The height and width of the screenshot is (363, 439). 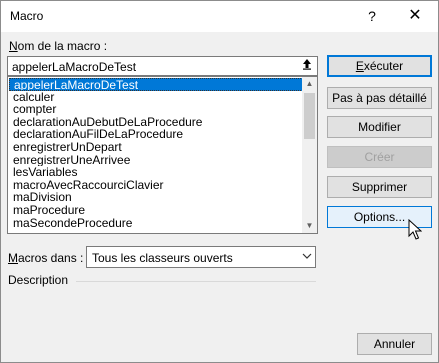 I want to click on execute-accel: E, so click(x=359, y=66).